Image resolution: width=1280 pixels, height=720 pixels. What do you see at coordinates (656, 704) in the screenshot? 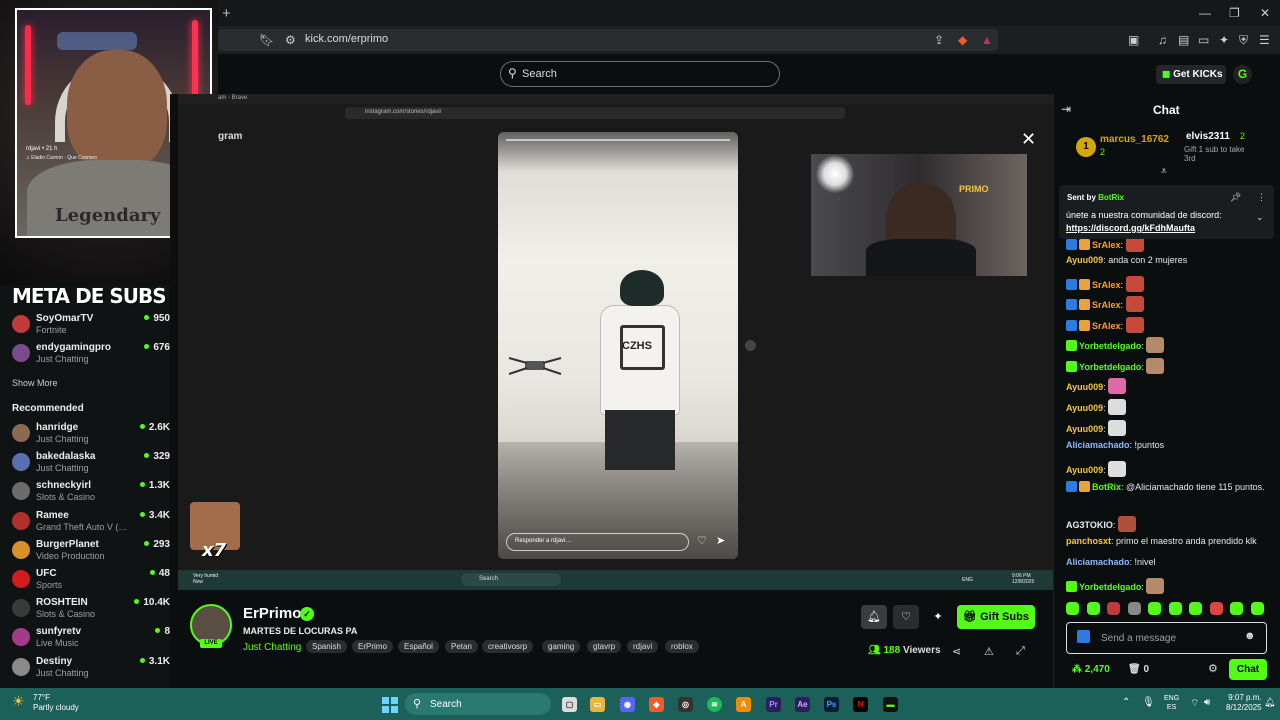
I see `brave-icon: ◆` at bounding box center [656, 704].